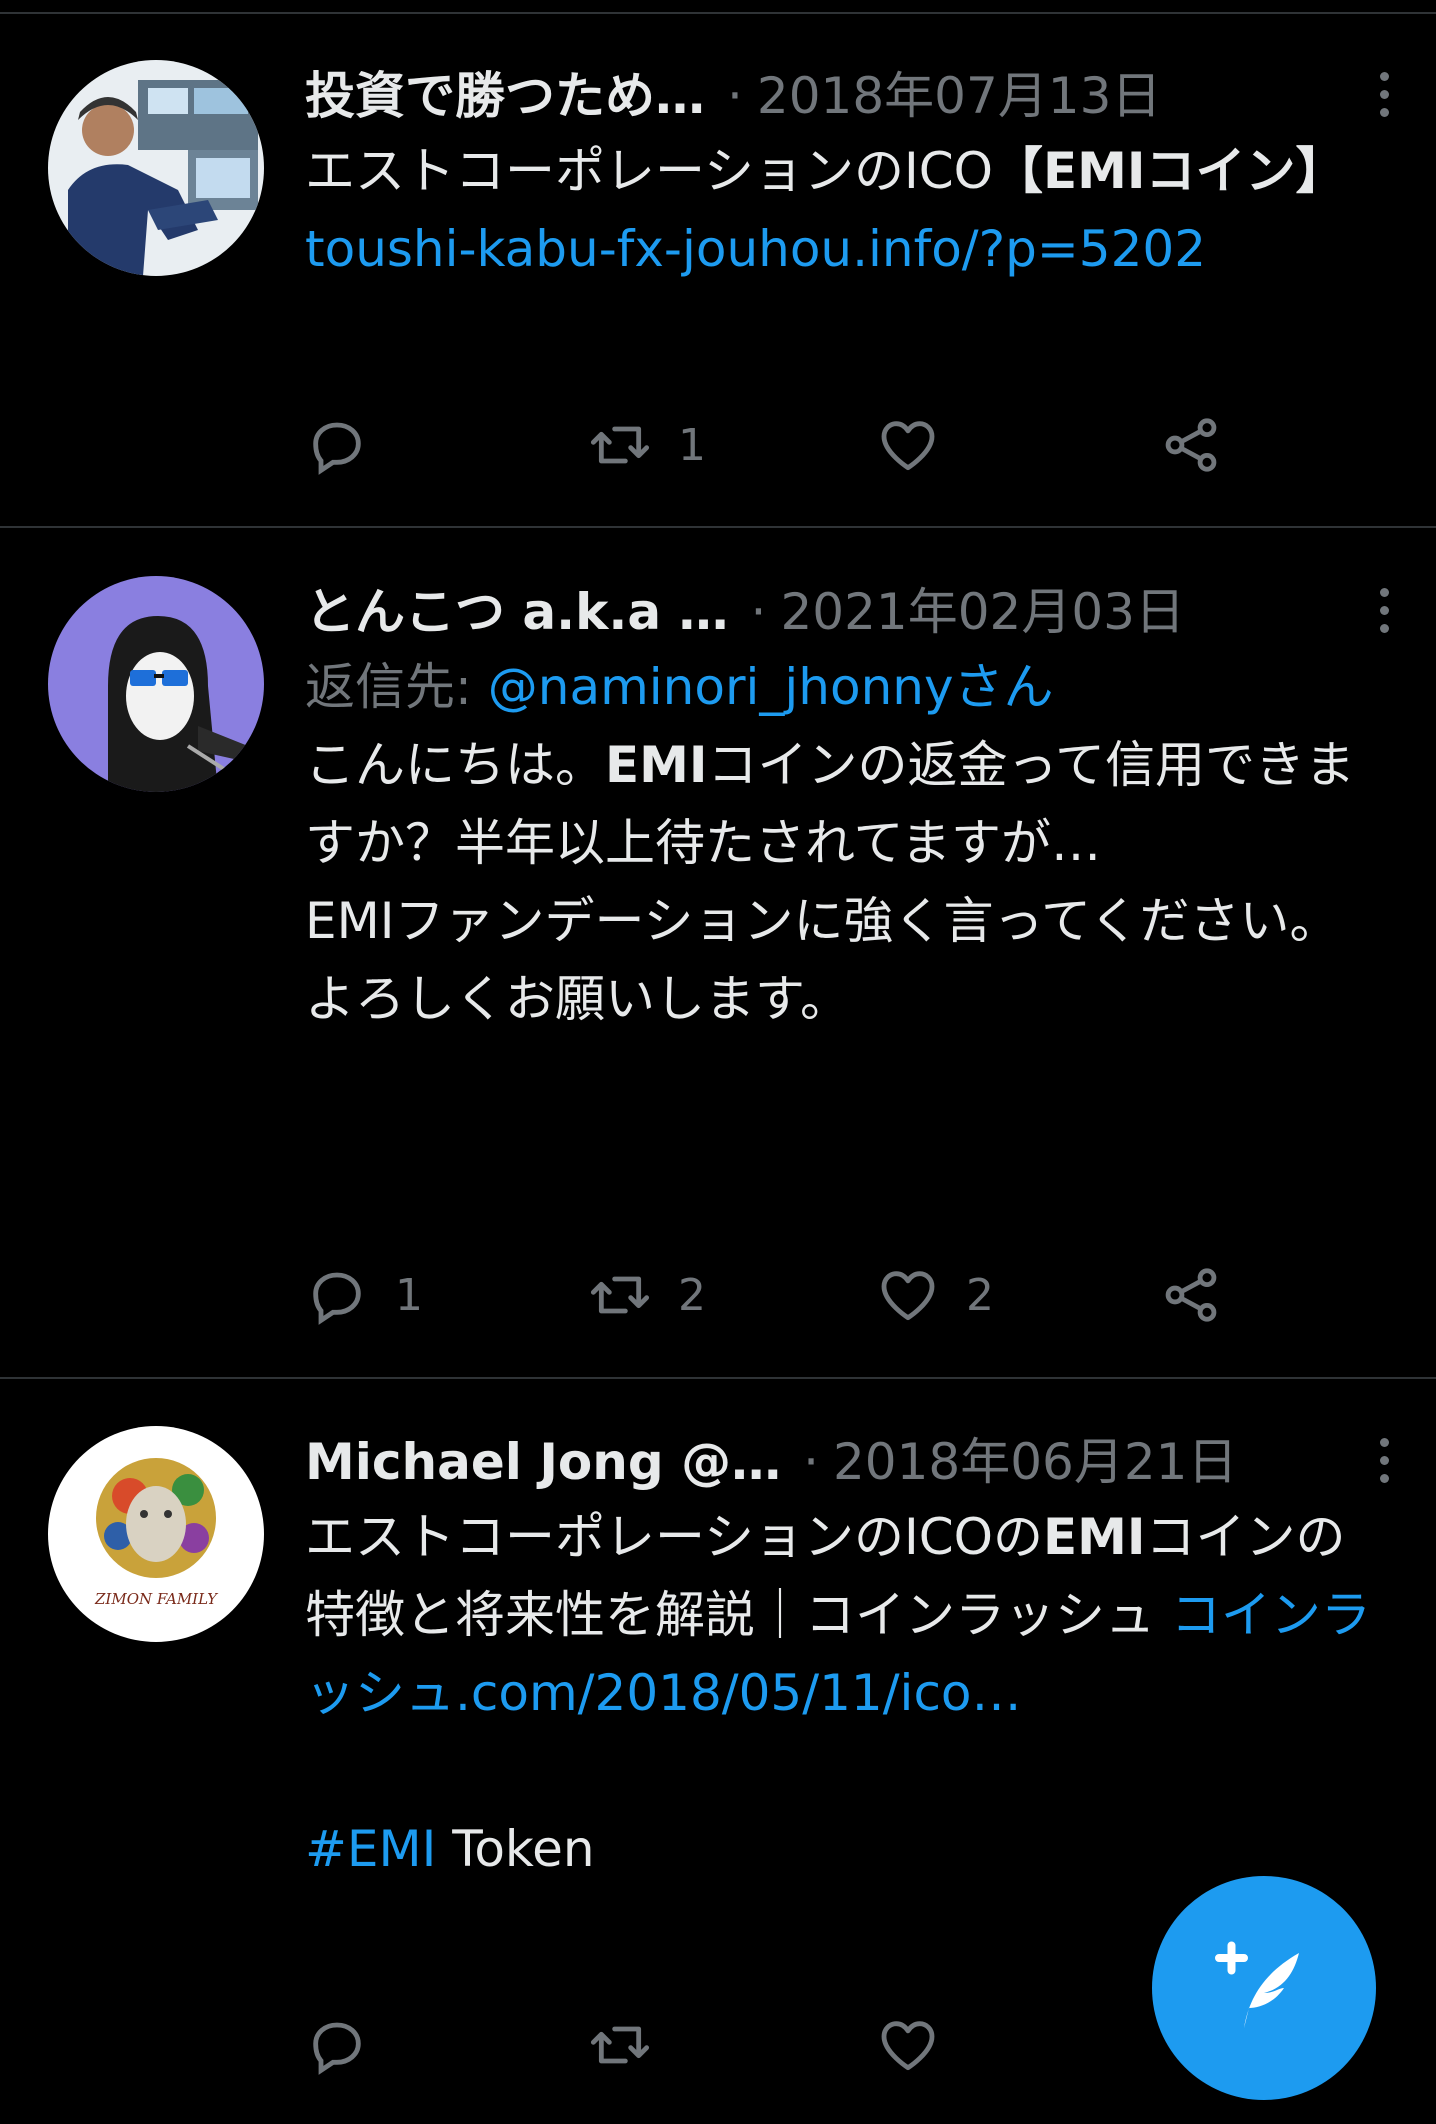 The width and height of the screenshot is (1436, 2124). Describe the element at coordinates (755, 249) in the screenshot. I see `tweet-link: toushi-kabu-fx-jouhou.info/?p=5202` at that location.